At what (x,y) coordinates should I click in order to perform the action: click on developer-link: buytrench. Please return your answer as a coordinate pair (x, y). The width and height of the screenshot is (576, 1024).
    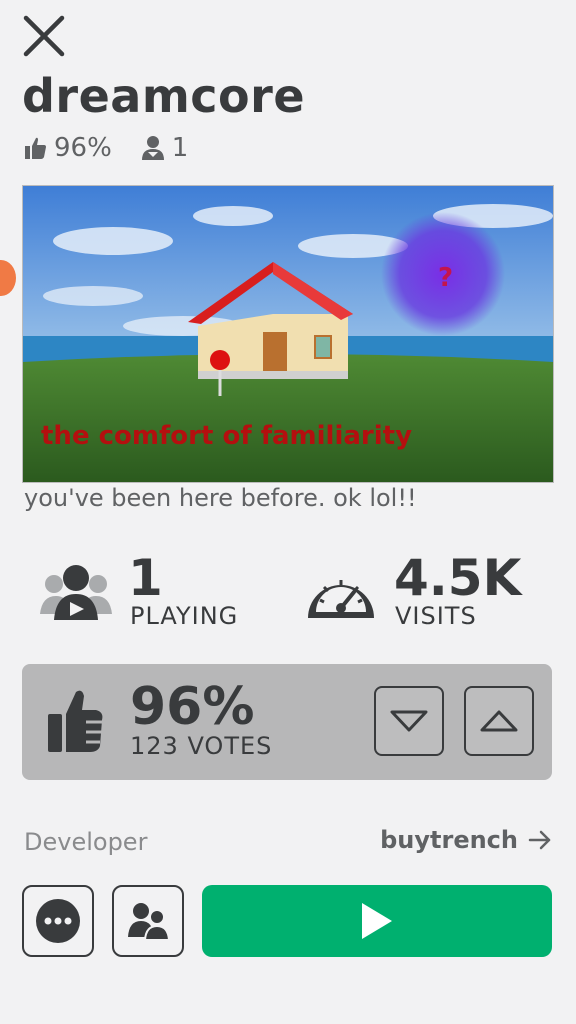
    Looking at the image, I should click on (466, 840).